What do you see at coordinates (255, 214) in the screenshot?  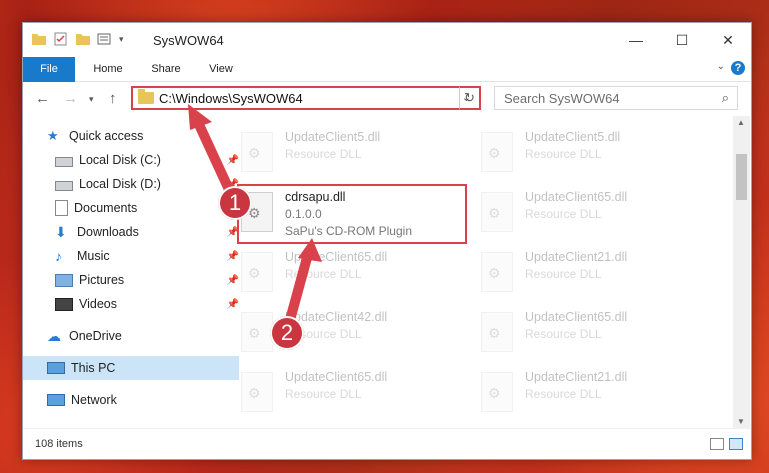 I see `annotation-overlay` at bounding box center [255, 214].